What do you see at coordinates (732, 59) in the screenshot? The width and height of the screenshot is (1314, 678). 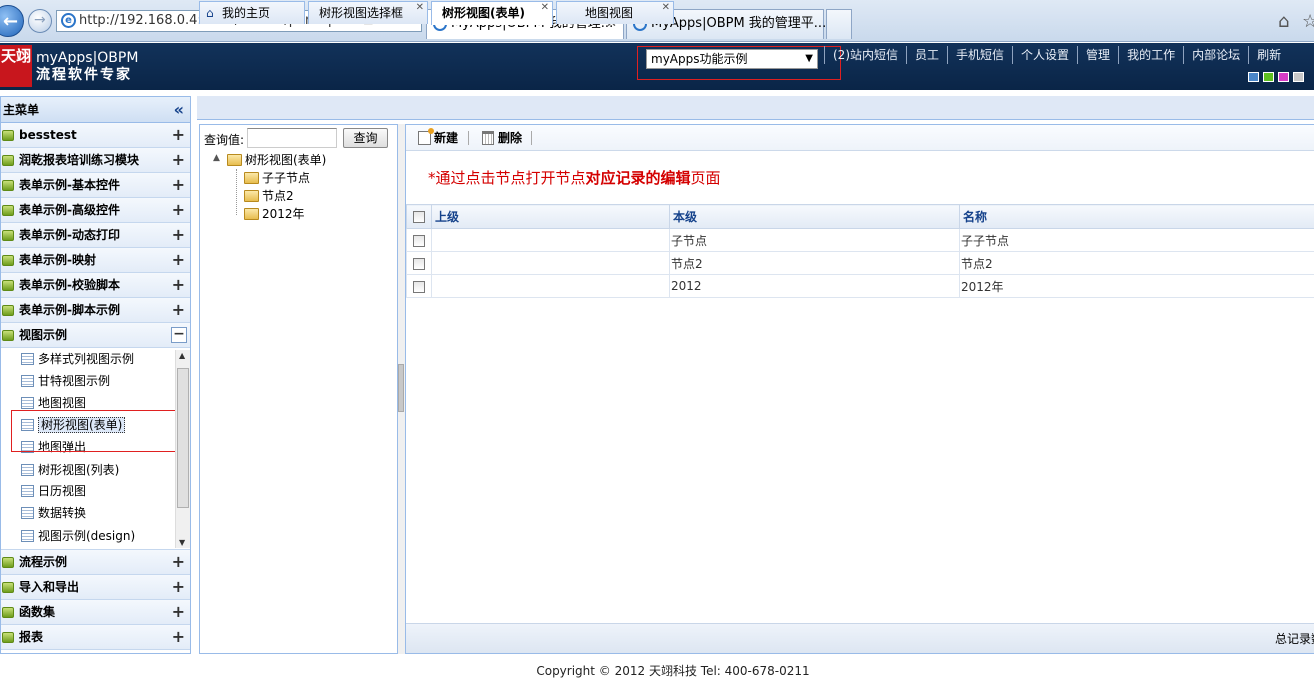 I see `app-select: myApps功能示例 ▼` at bounding box center [732, 59].